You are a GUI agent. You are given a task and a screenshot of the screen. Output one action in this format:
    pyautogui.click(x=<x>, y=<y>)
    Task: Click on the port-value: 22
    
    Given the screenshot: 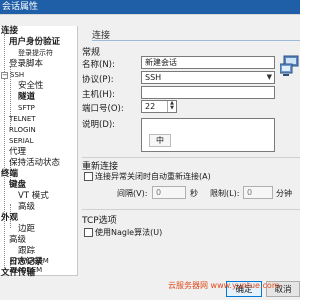 What is the action you would take?
    pyautogui.click(x=150, y=106)
    